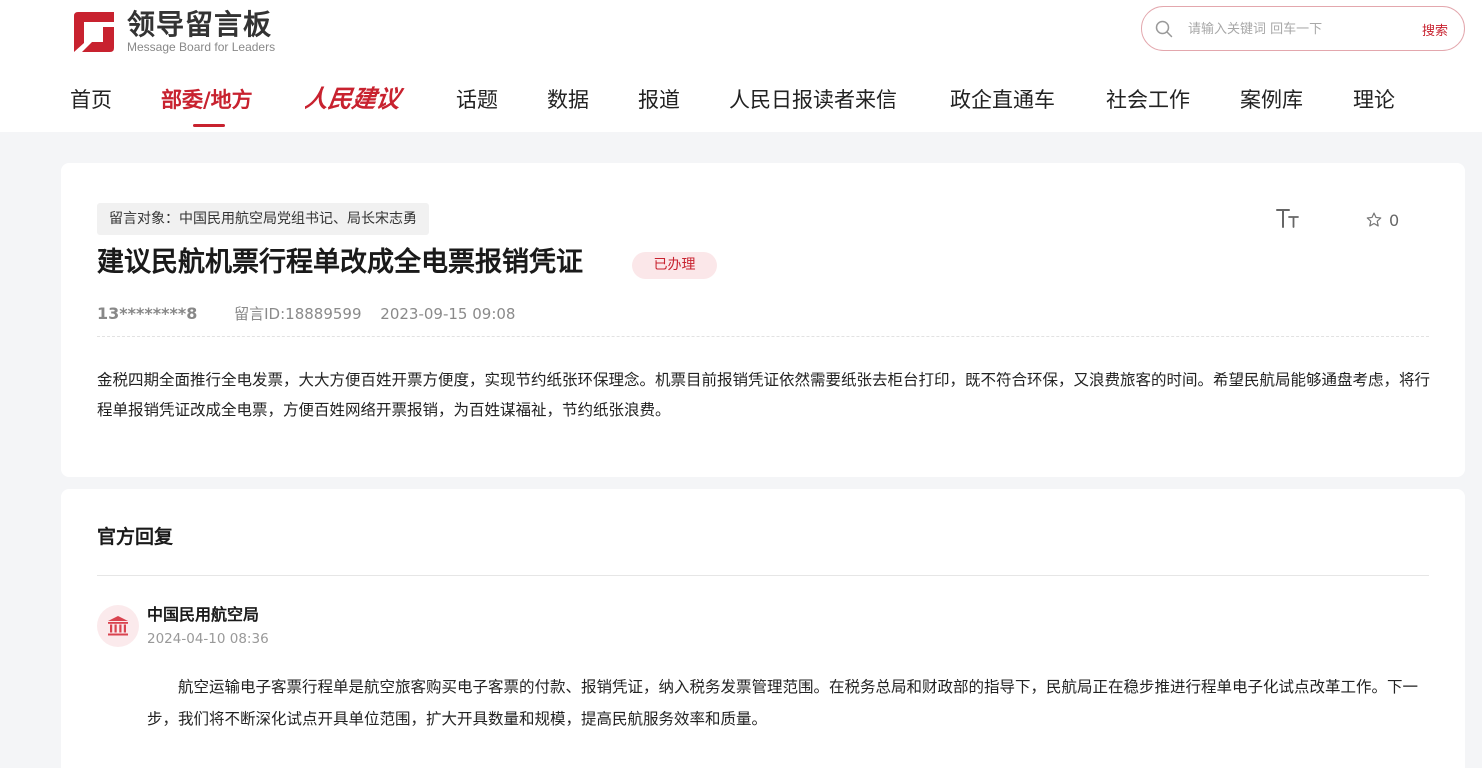 Image resolution: width=1482 pixels, height=768 pixels. I want to click on nav-item-gov-business: 政企直通车, so click(1002, 100).